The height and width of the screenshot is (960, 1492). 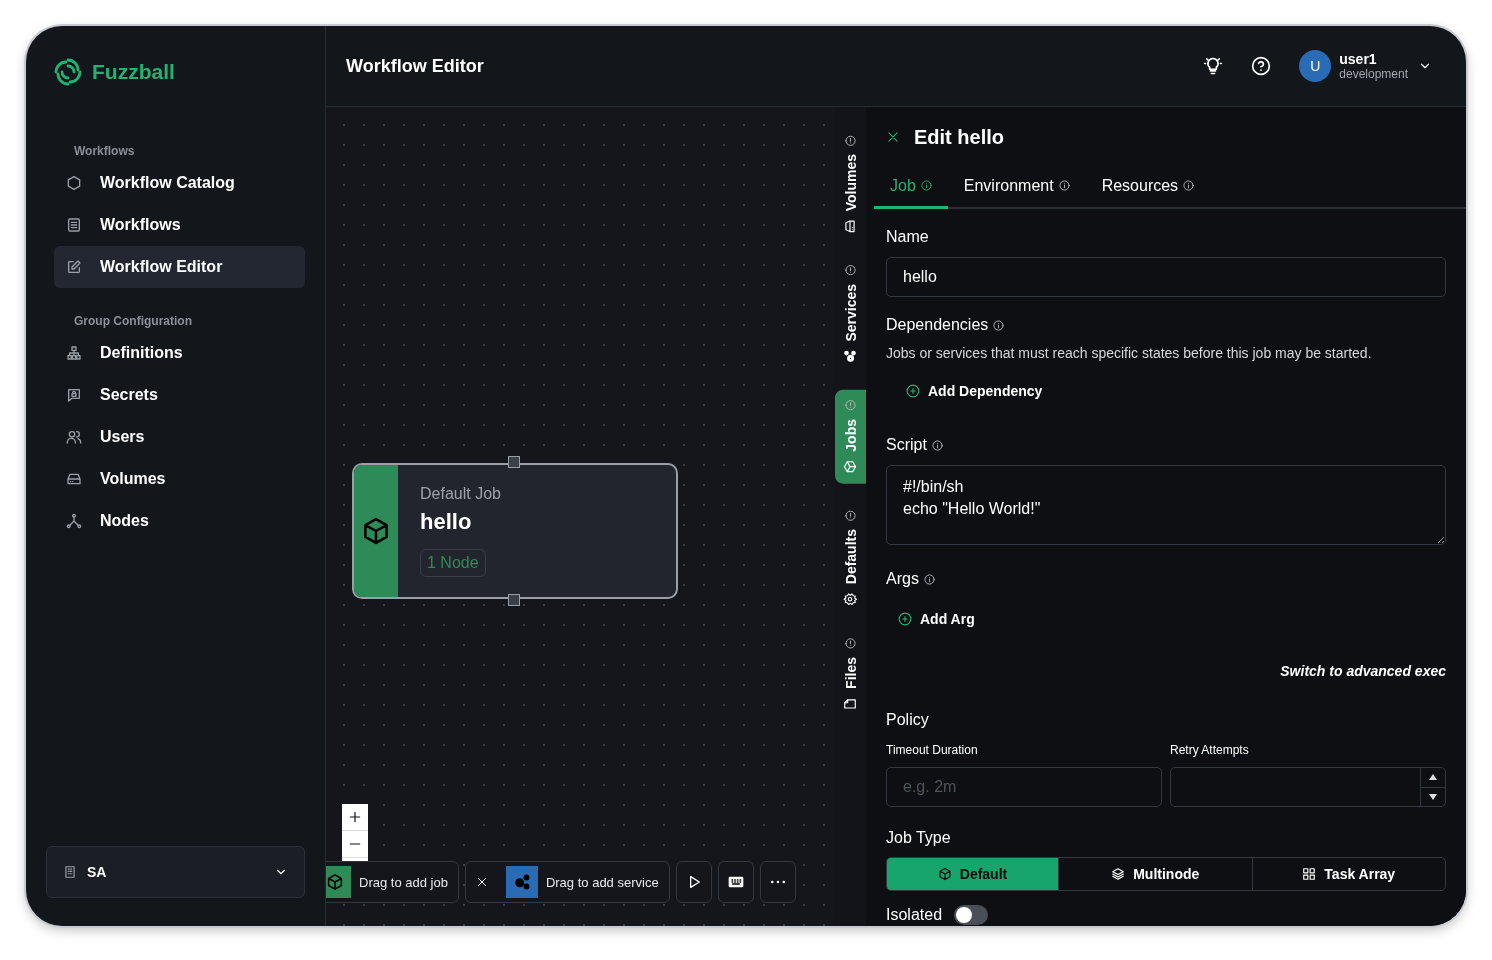 What do you see at coordinates (179, 521) in the screenshot?
I see `sidebar-item: Nodes` at bounding box center [179, 521].